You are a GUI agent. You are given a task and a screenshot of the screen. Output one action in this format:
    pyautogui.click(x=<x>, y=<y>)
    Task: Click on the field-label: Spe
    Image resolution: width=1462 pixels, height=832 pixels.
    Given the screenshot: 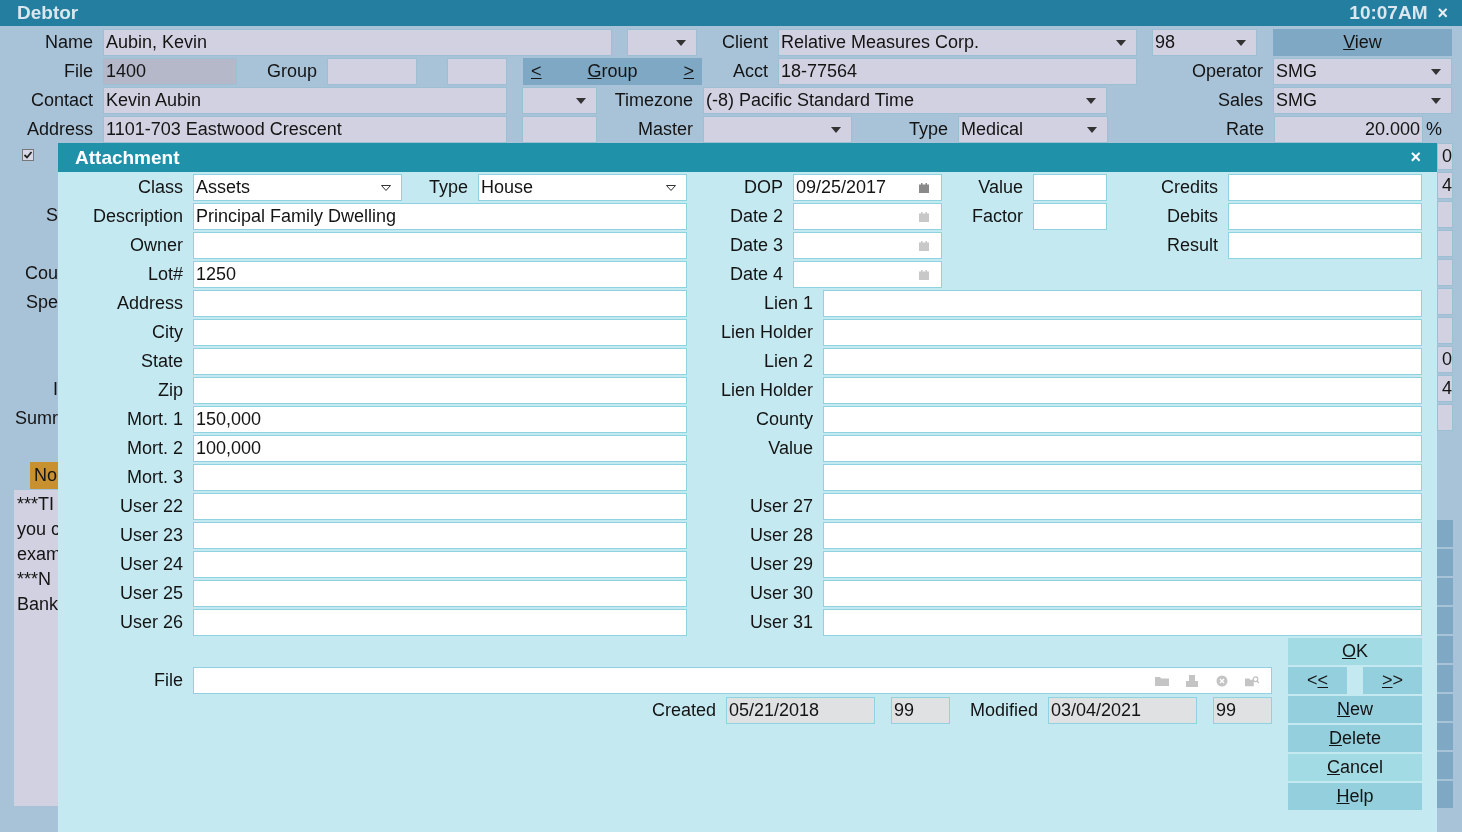 What is the action you would take?
    pyautogui.click(x=41, y=302)
    